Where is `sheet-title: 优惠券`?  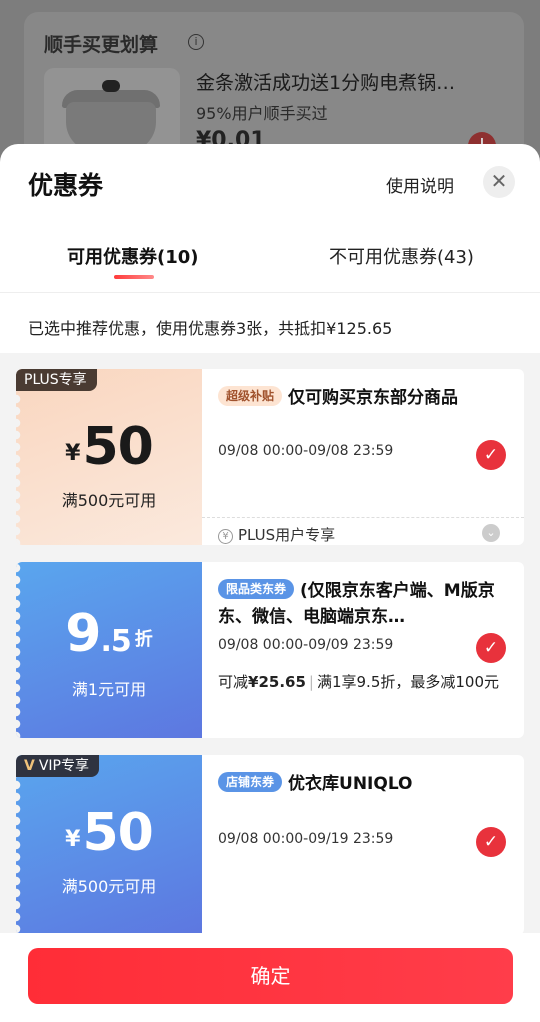
sheet-title: 优惠券 is located at coordinates (66, 185).